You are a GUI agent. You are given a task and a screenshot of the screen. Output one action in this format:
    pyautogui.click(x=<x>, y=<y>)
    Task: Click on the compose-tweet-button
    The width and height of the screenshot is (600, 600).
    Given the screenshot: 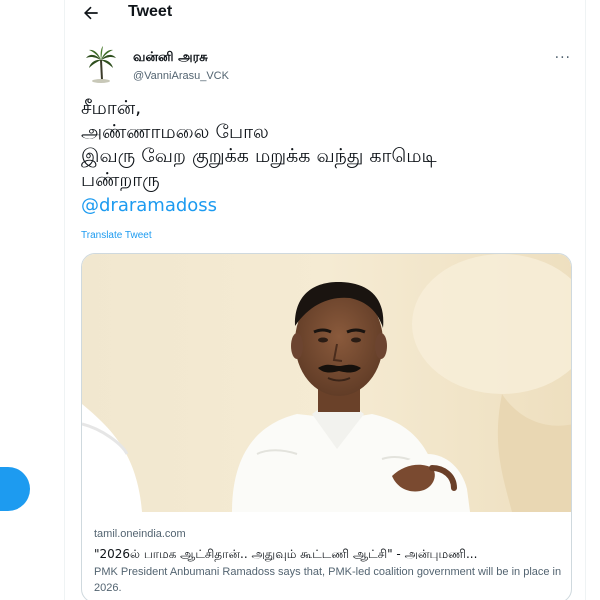 What is the action you would take?
    pyautogui.click(x=15, y=489)
    